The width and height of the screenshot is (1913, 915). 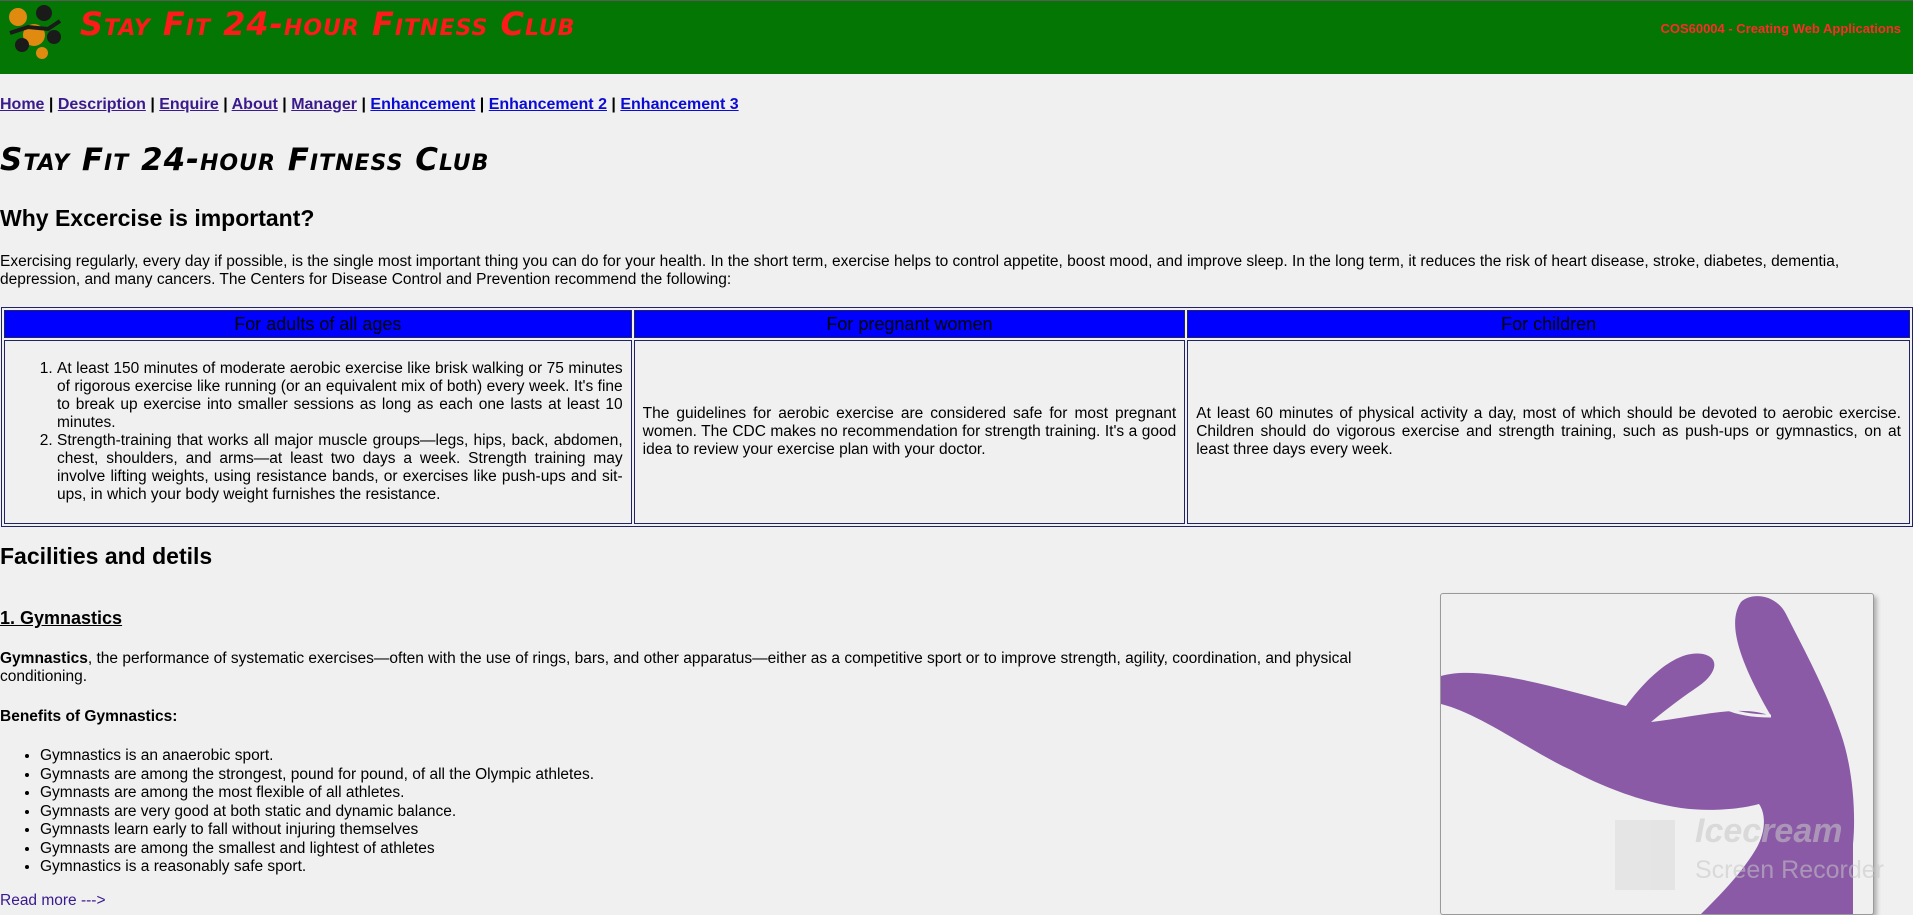 What do you see at coordinates (255, 104) in the screenshot?
I see `nav-about: About` at bounding box center [255, 104].